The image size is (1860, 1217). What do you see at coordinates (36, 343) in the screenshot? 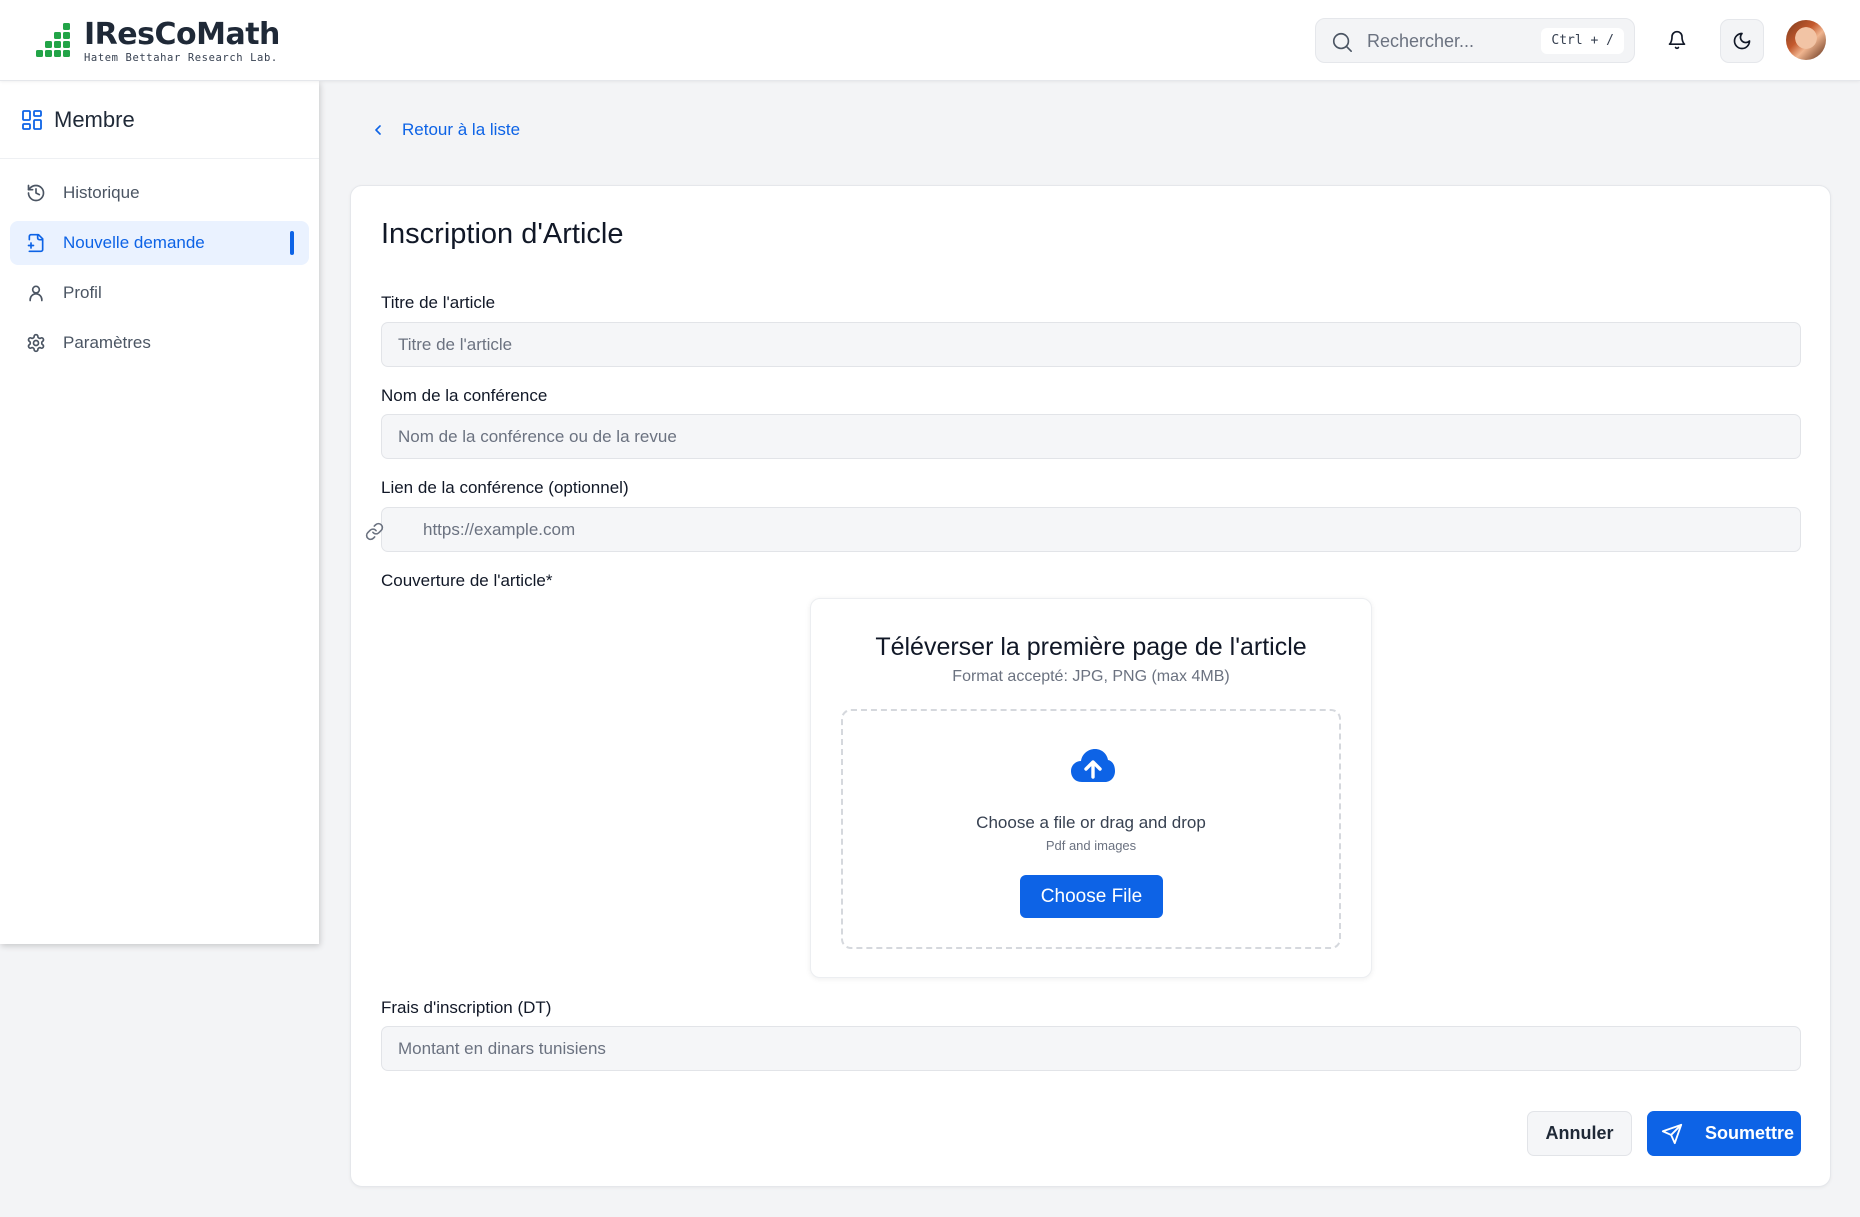
I see `gear-icon` at bounding box center [36, 343].